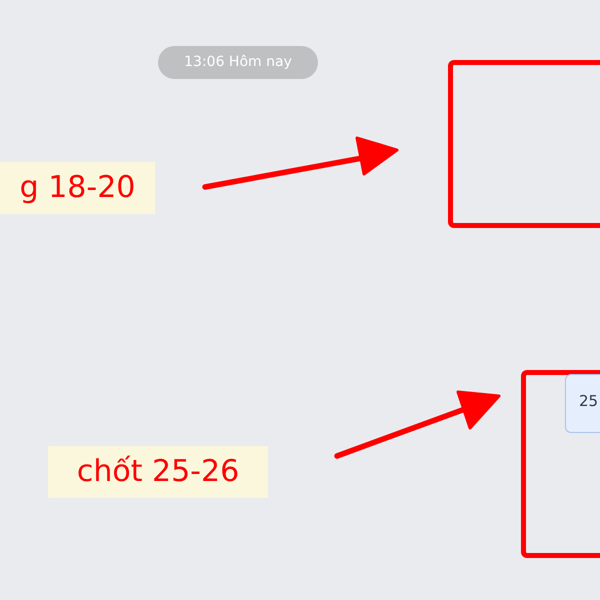  What do you see at coordinates (77, 188) in the screenshot?
I see `annotation-label: g 18-20` at bounding box center [77, 188].